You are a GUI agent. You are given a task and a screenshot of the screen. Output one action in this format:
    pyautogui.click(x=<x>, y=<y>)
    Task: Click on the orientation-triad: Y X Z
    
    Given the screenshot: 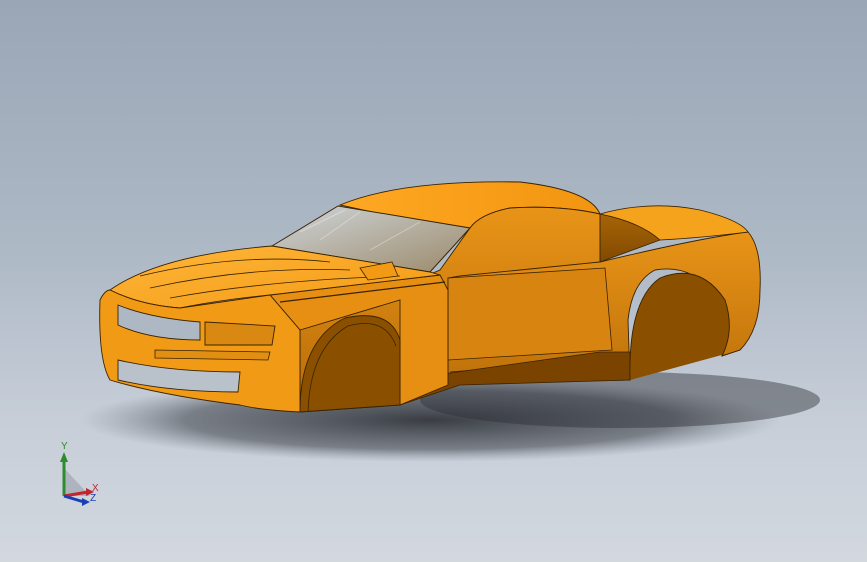 What is the action you would take?
    pyautogui.click(x=80, y=475)
    